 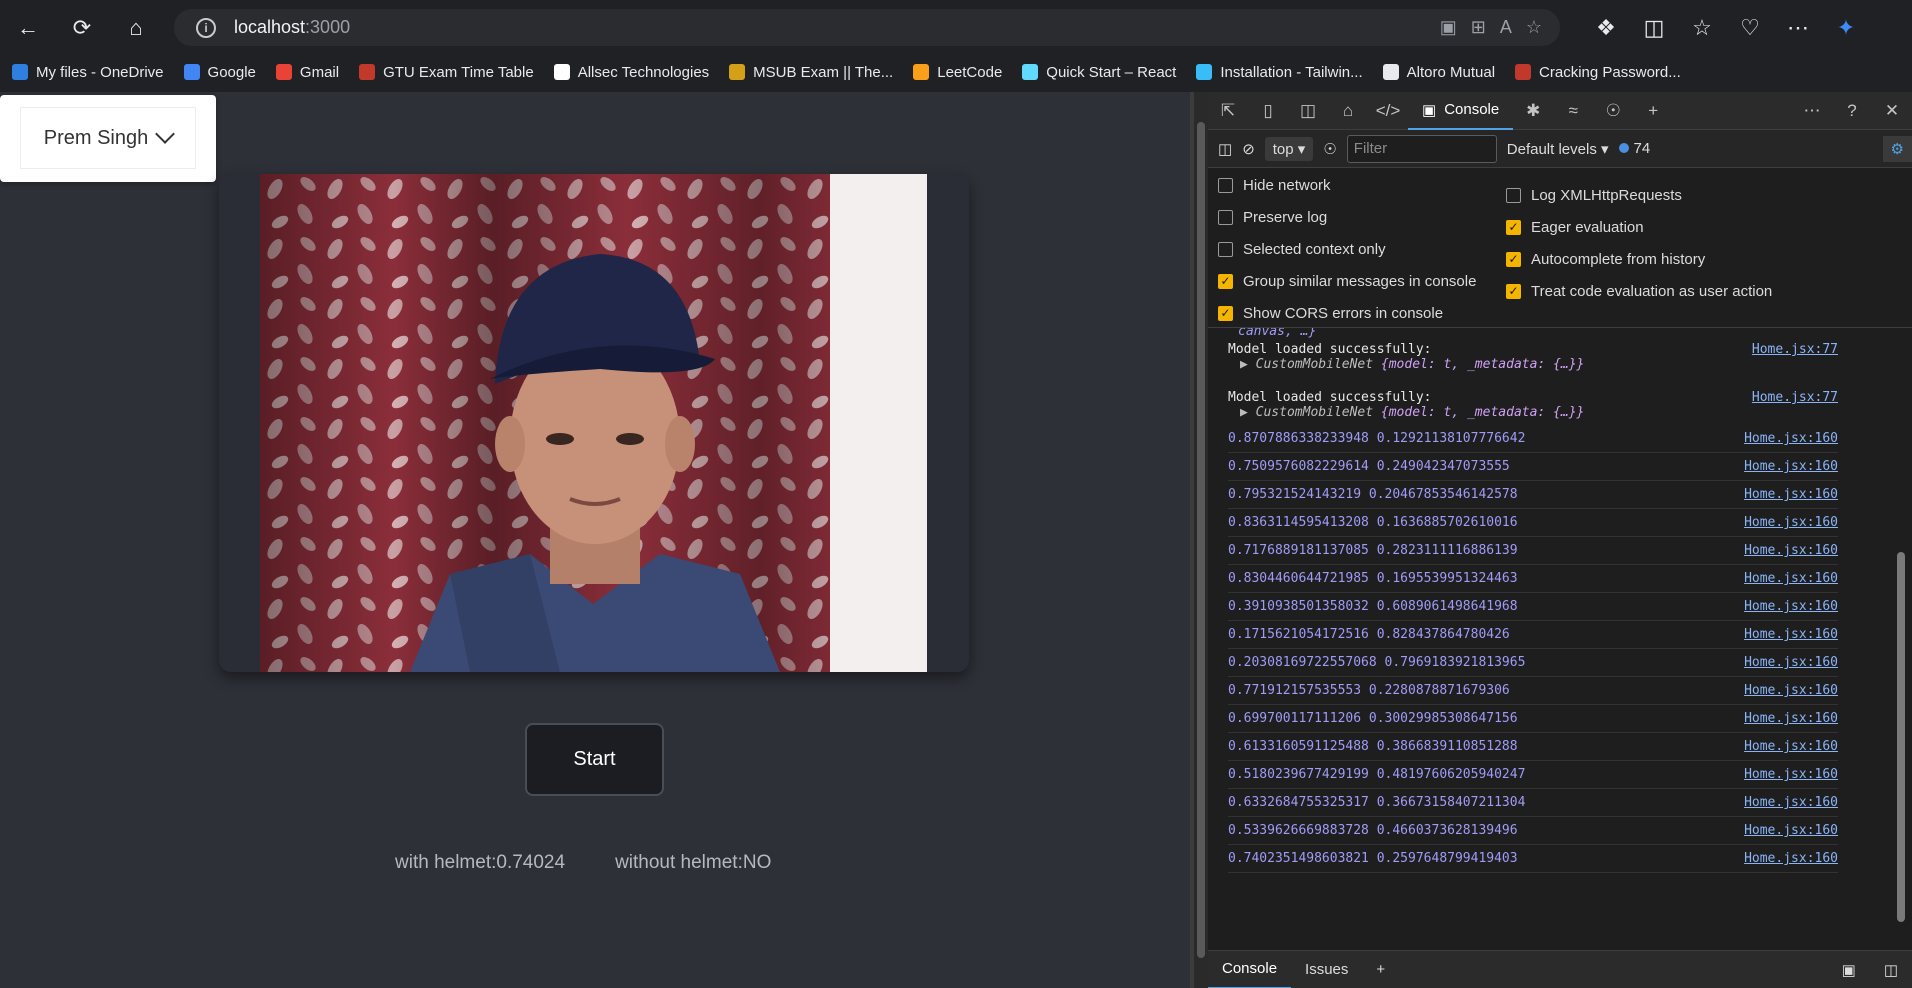 I want to click on console-settings-gear-icon: ⚙, so click(x=1897, y=148).